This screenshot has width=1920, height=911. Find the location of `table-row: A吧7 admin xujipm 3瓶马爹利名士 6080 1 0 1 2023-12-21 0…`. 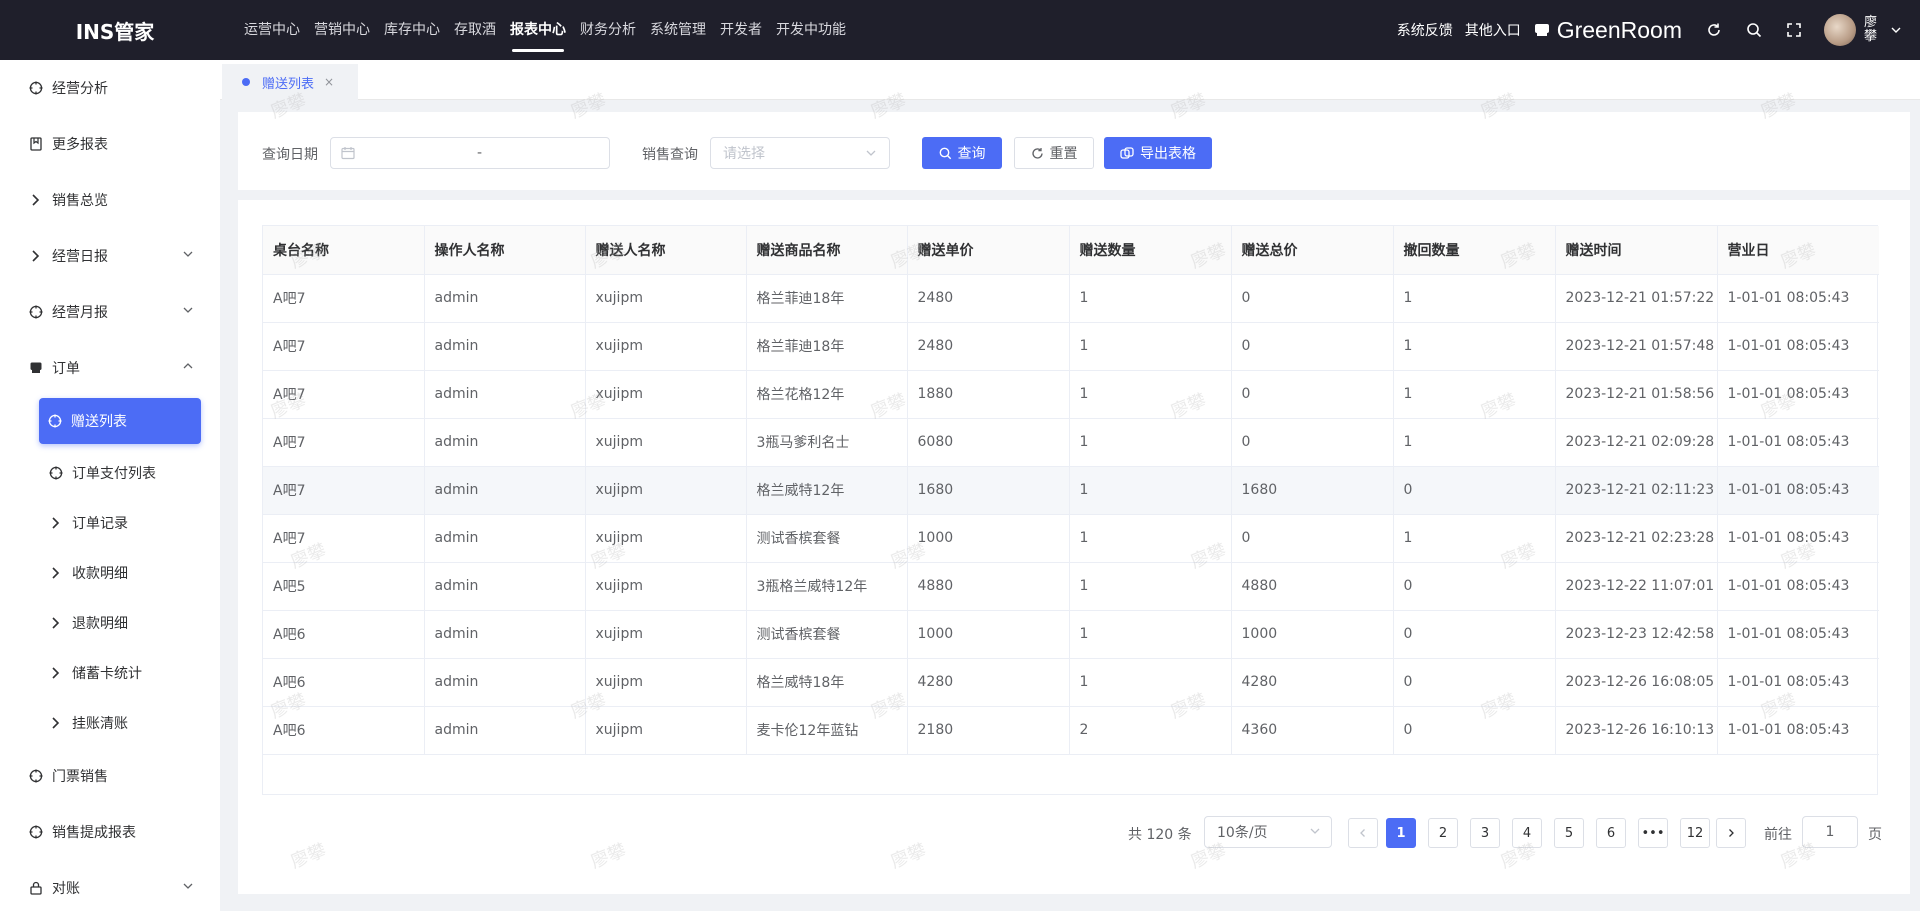

table-row: A吧7 admin xujipm 3瓶马爹利名士 6080 1 0 1 2023-12-21 0… is located at coordinates (1071, 442).